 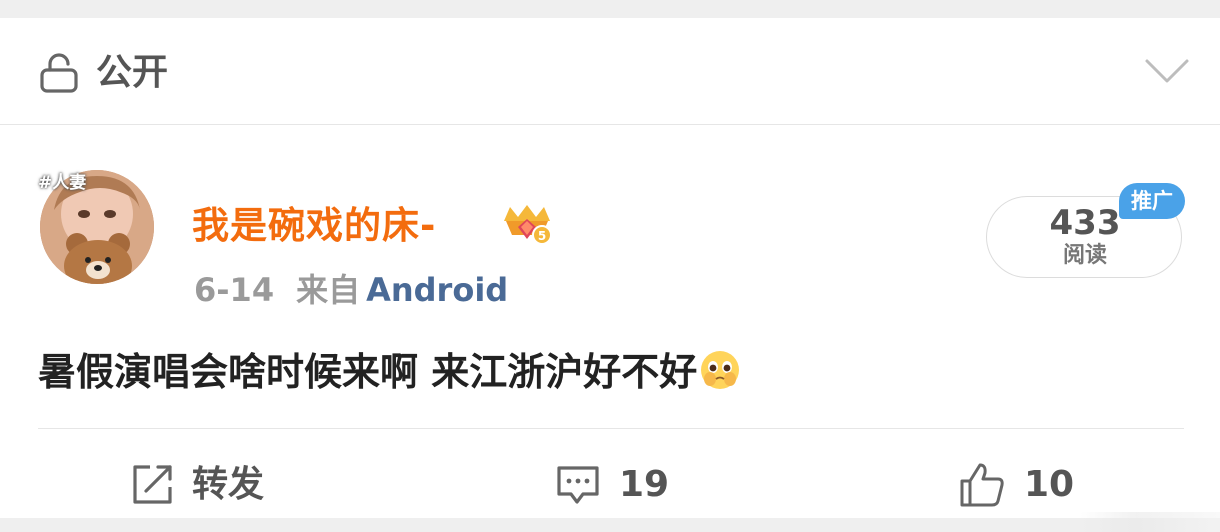 I want to click on reads-label: 阅读, so click(x=1084, y=255).